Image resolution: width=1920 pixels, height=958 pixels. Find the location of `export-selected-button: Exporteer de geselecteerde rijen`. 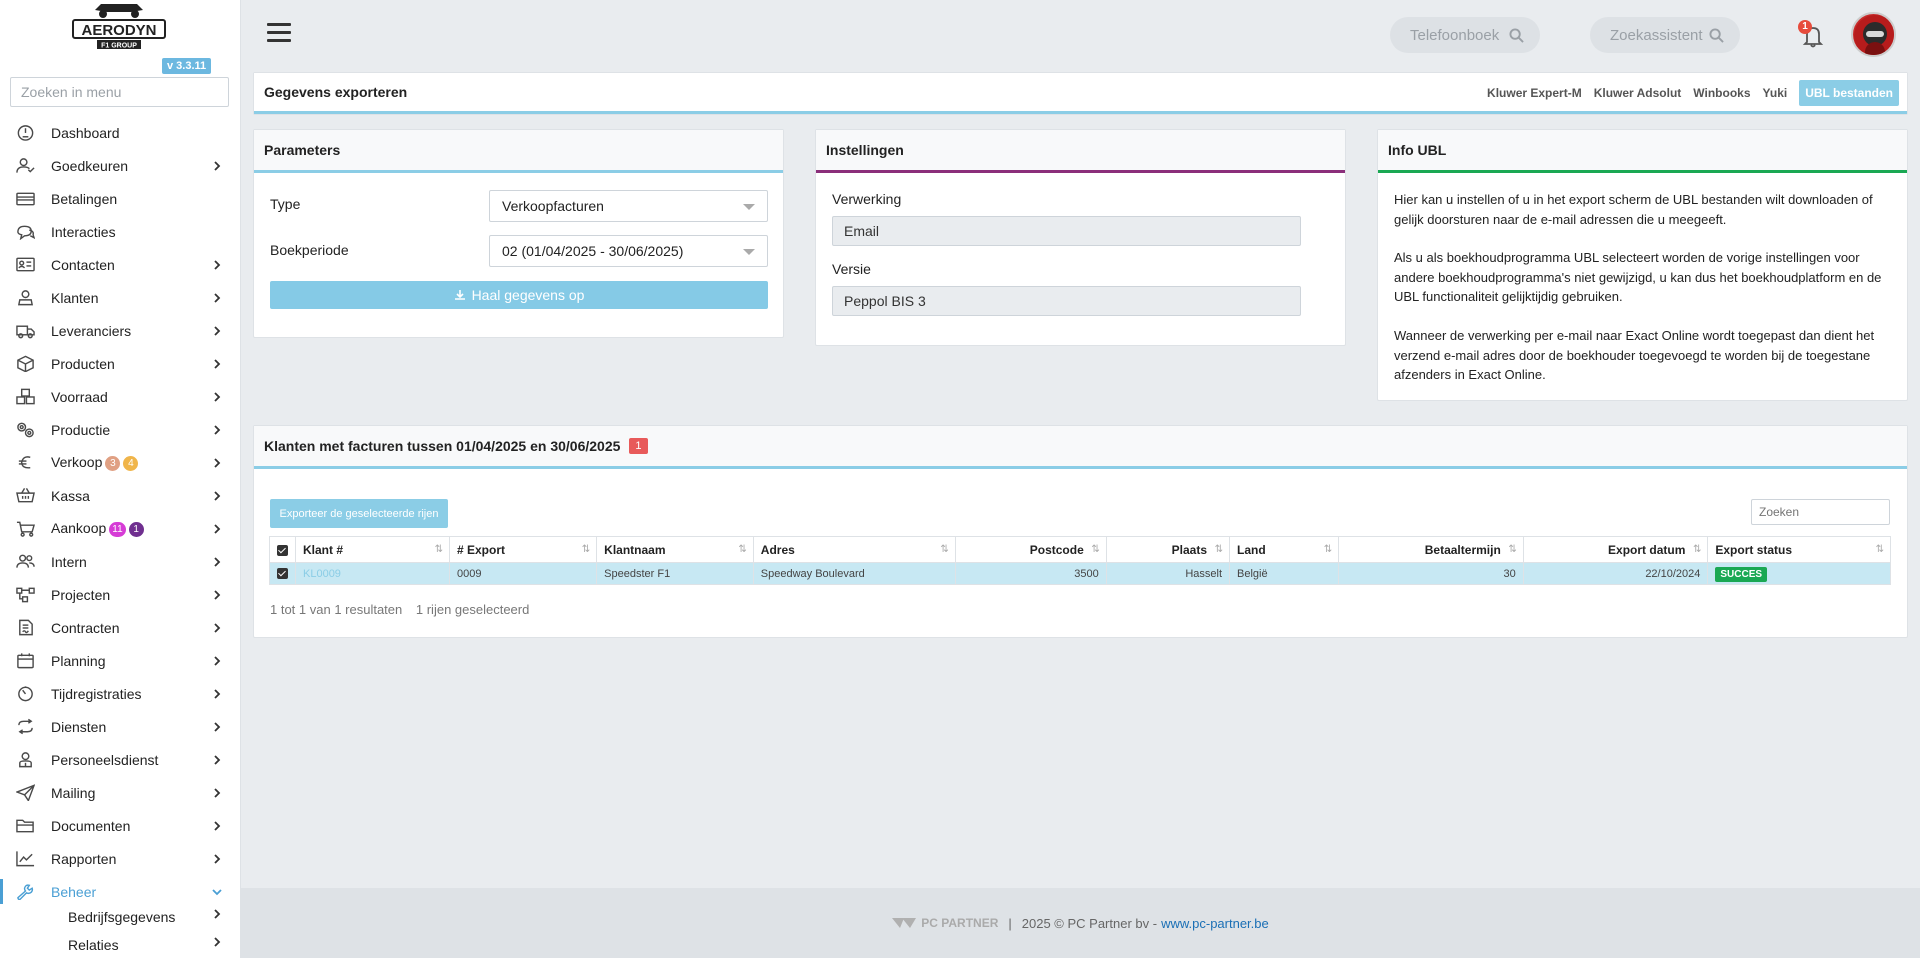

export-selected-button: Exporteer de geselecteerde rijen is located at coordinates (359, 513).